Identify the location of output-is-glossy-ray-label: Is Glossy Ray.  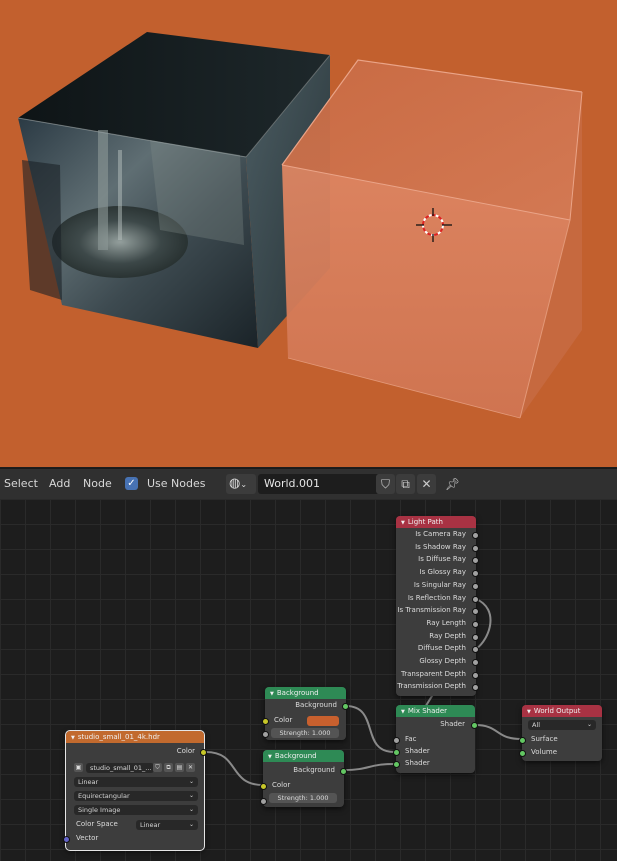
(442, 572).